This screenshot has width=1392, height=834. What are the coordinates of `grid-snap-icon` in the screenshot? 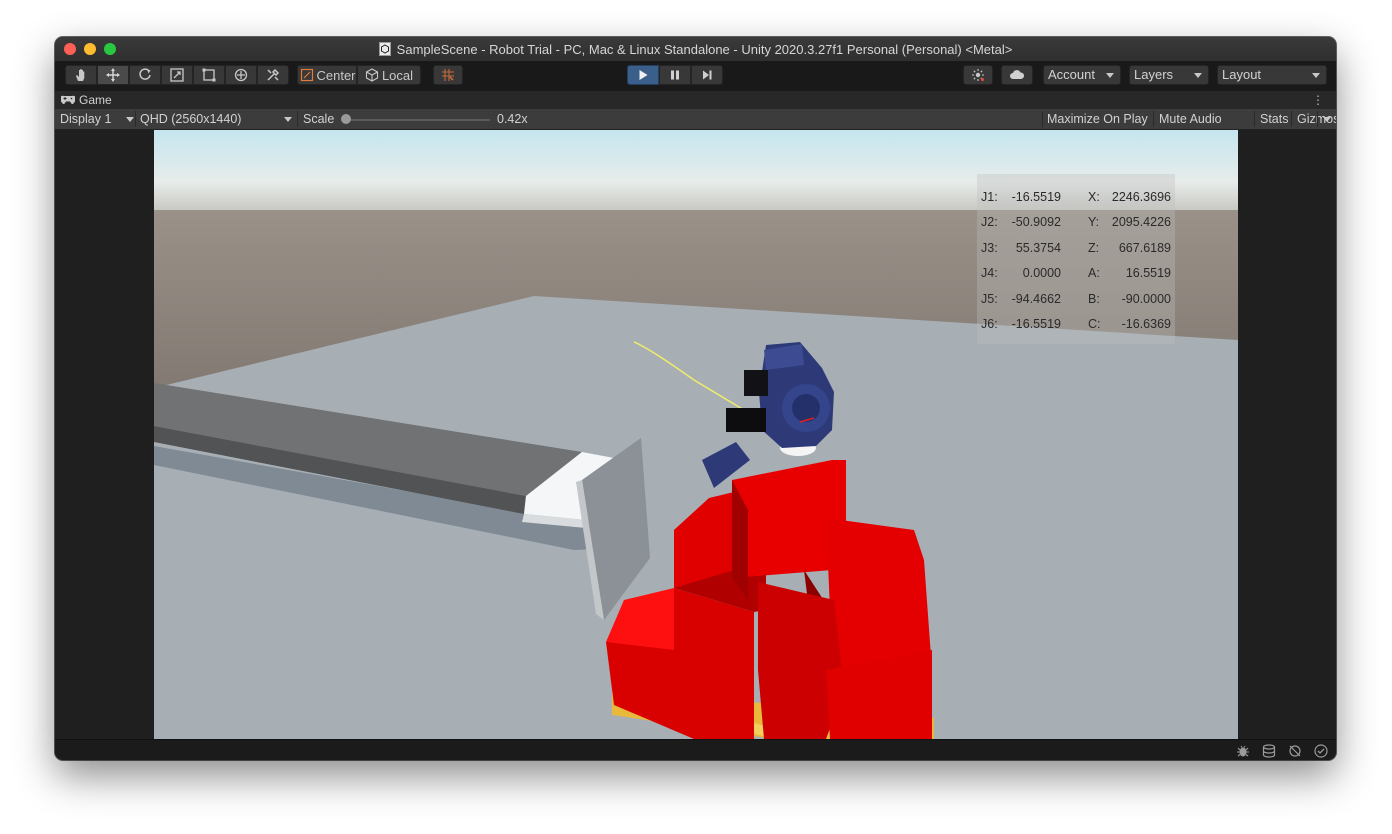 It's located at (448, 75).